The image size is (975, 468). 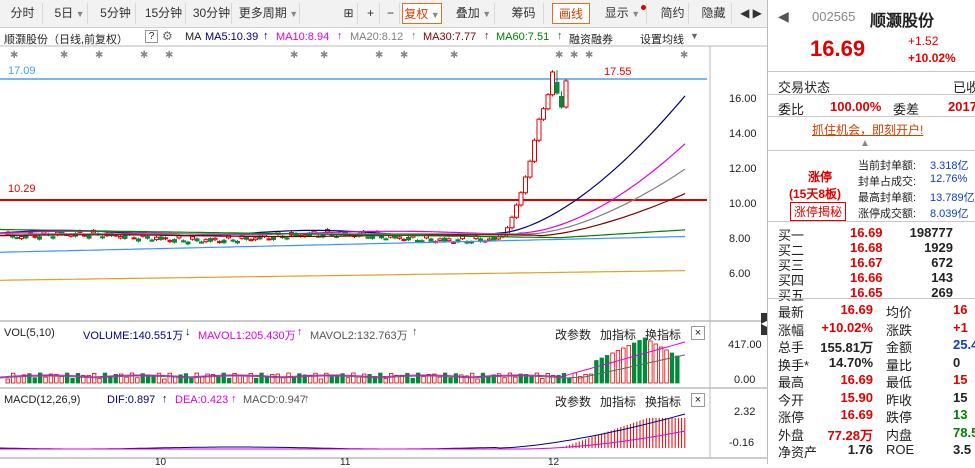 I want to click on stat-value: 155.81万, so click(x=846, y=347).